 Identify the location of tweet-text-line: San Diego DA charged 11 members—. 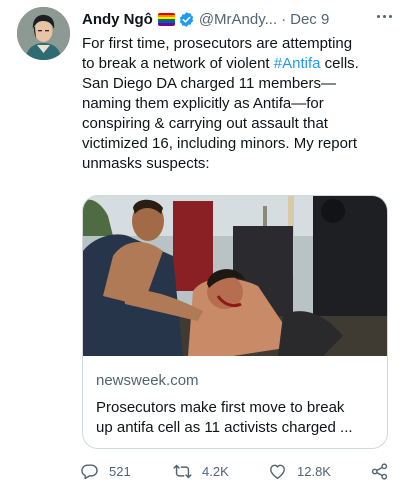
(209, 83).